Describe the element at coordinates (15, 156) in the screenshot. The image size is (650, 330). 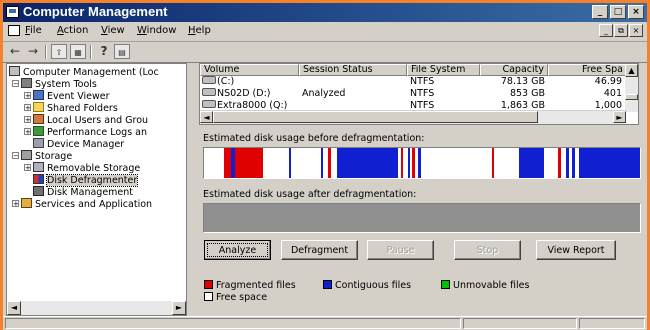
I see `collapse-storage-icon: −` at that location.